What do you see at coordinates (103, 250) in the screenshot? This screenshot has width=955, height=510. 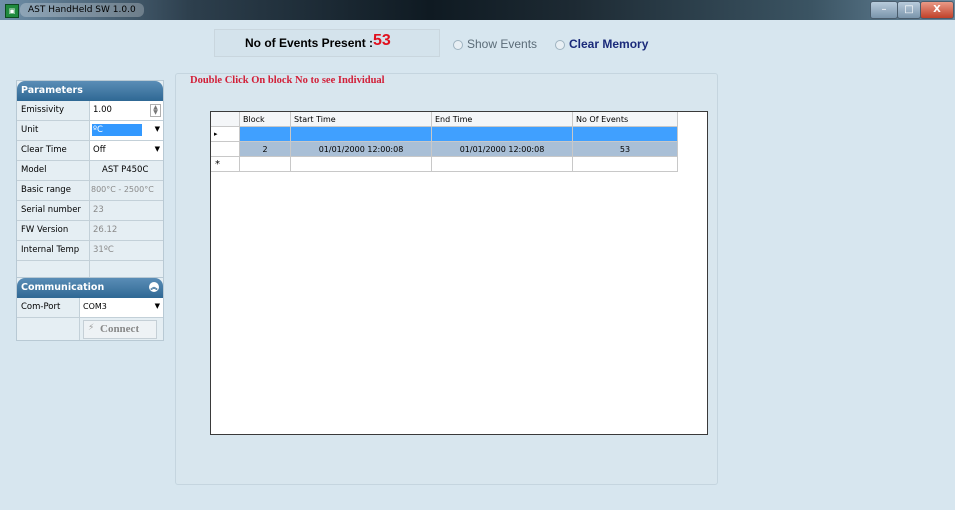 I see `param-value: 31ºC` at bounding box center [103, 250].